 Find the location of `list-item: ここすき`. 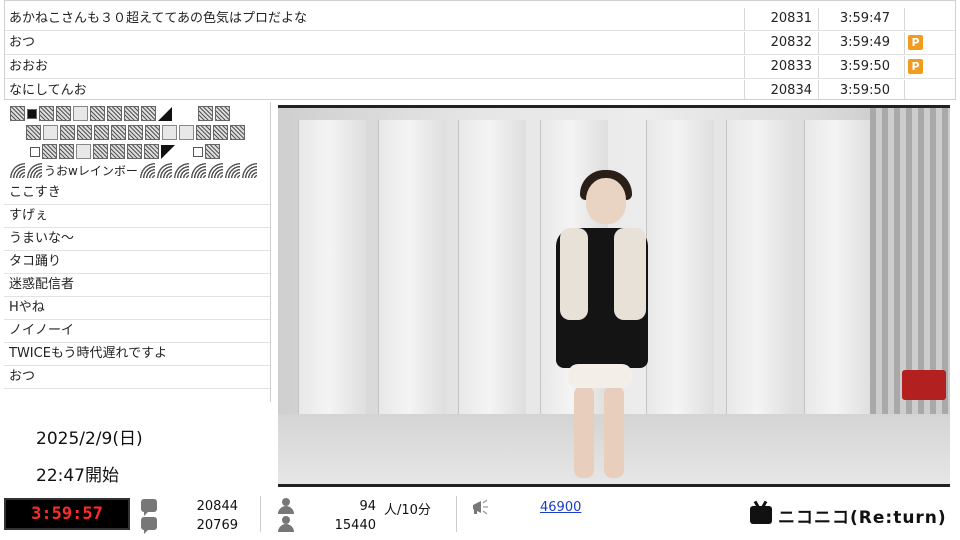

list-item: ここすき is located at coordinates (137, 193).